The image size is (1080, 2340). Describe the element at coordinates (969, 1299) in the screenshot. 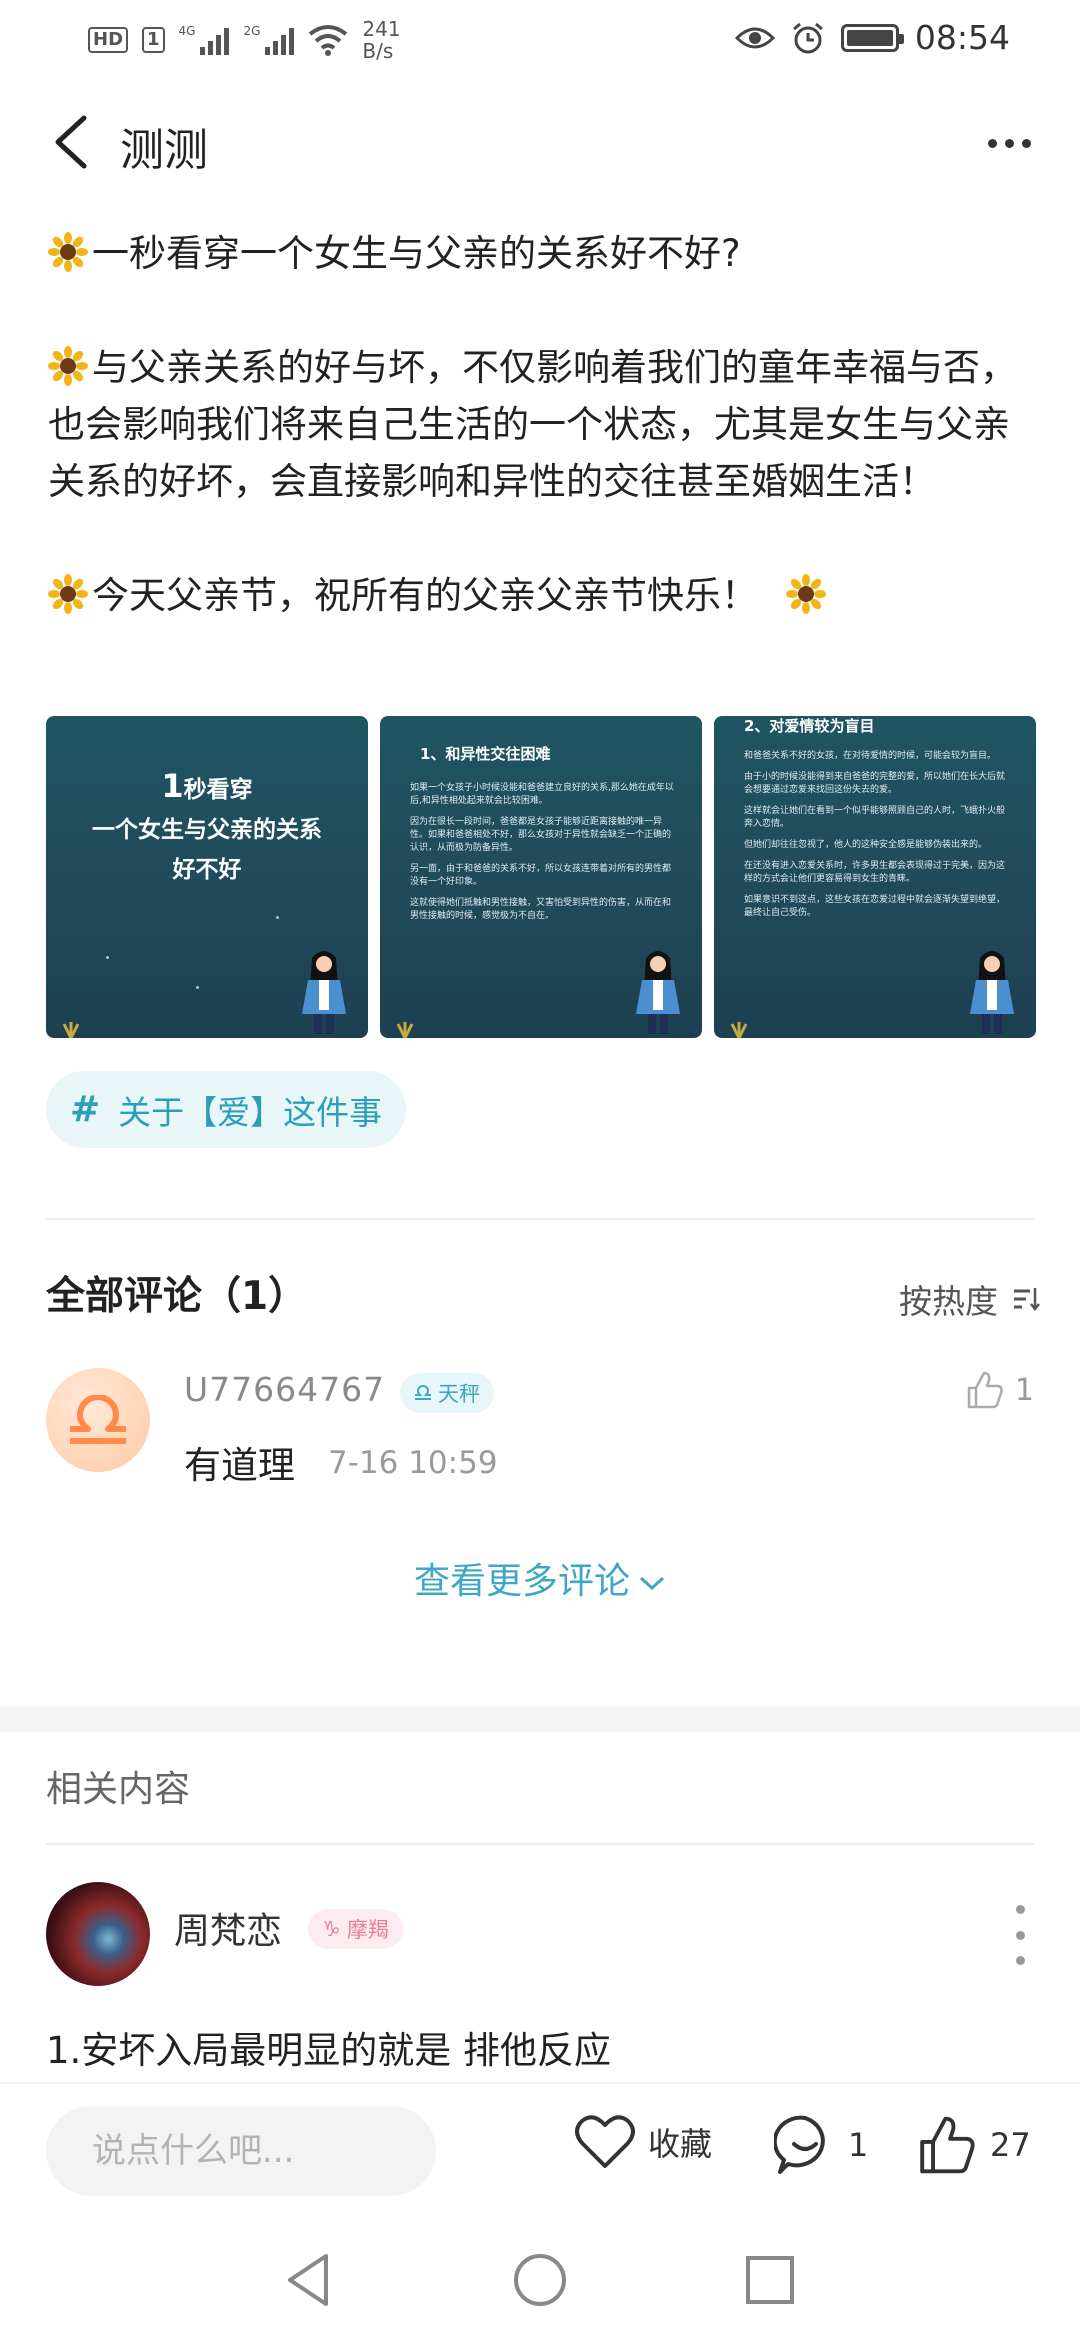

I see `sort-button: 按热度` at that location.